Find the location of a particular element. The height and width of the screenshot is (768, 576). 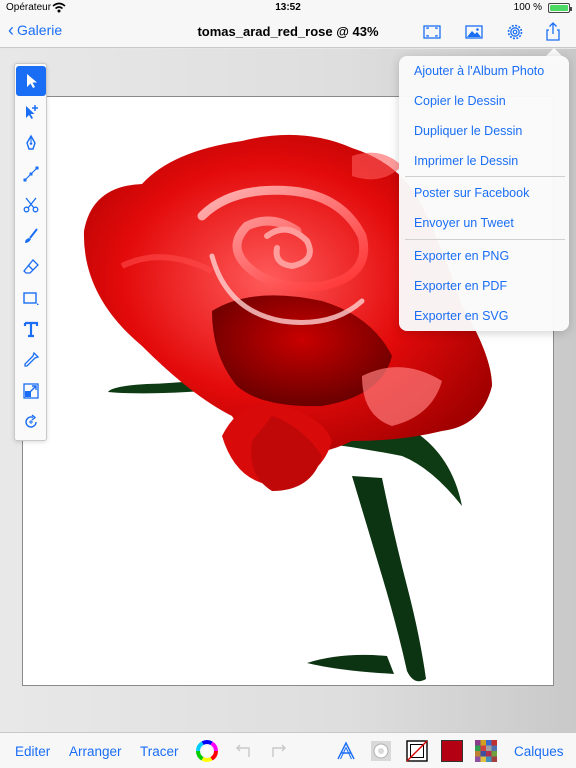

clock: 13:52 is located at coordinates (288, 7).